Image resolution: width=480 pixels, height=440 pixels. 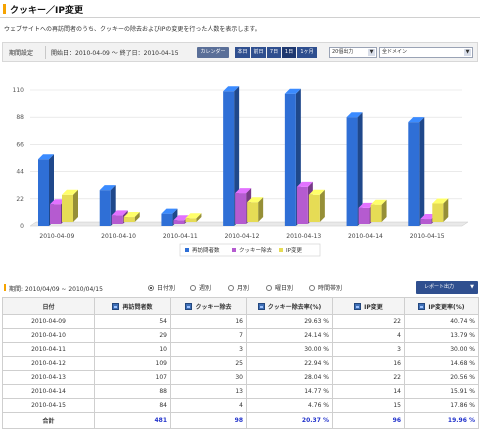 What do you see at coordinates (441, 321) in the screenshot?
I see `cell-ip-rate: 40.74 %` at bounding box center [441, 321].